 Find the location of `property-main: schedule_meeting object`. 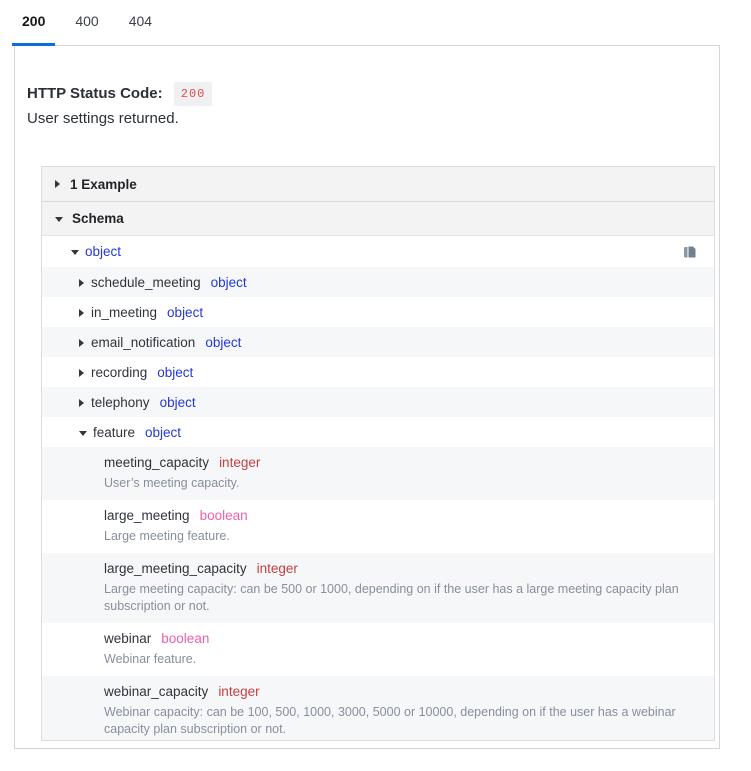

property-main: schedule_meeting object is located at coordinates (399, 282).